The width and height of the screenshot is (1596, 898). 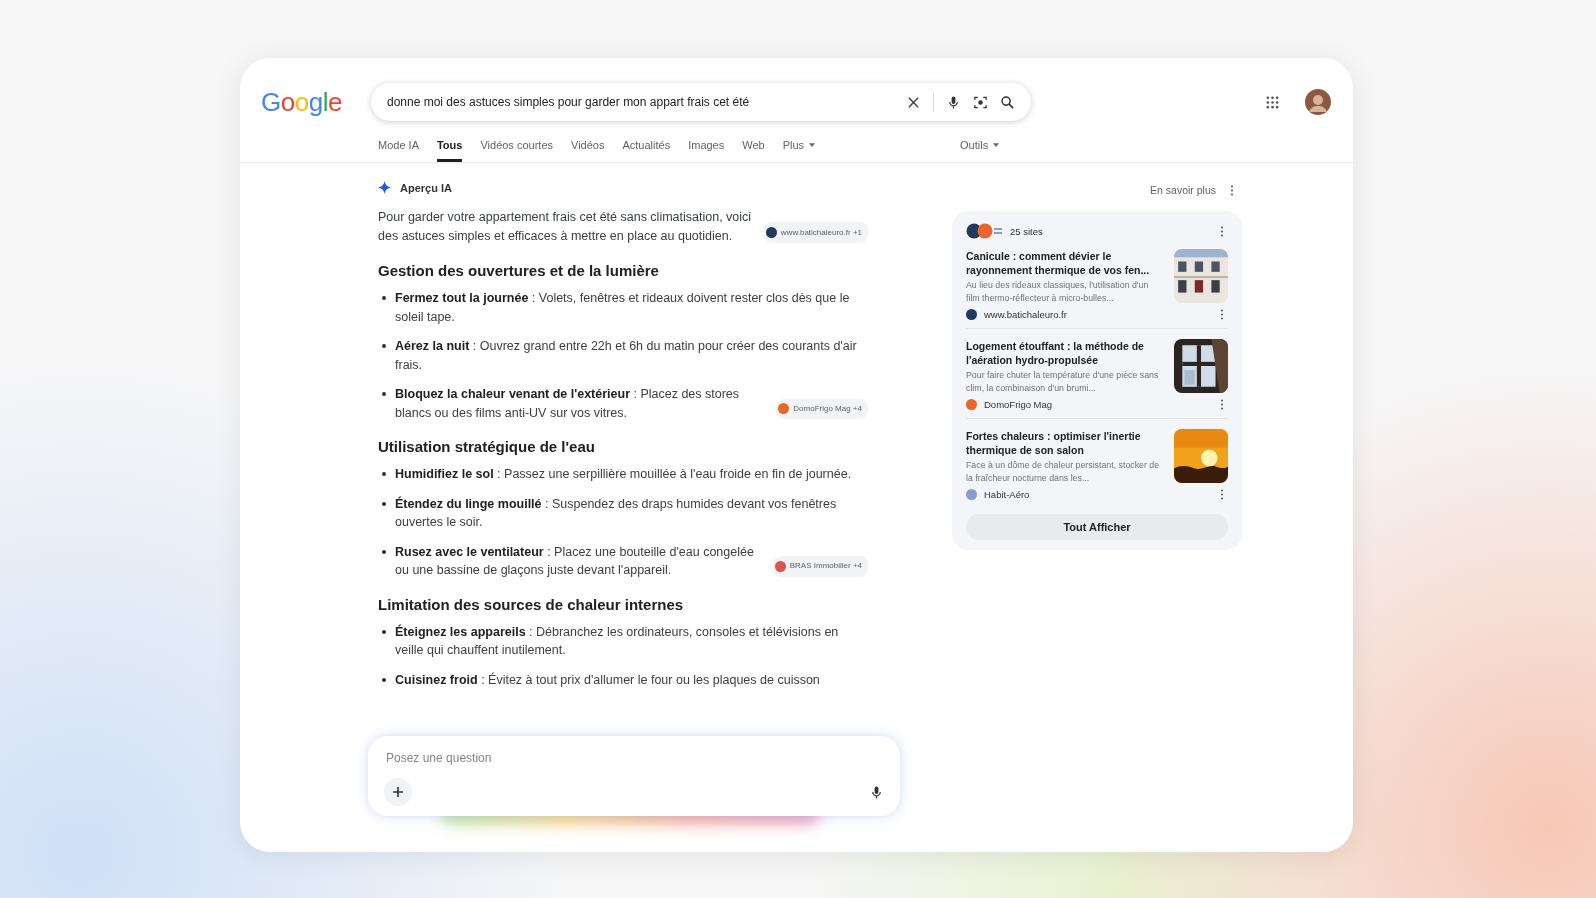 I want to click on search-query: donne moi des astuces simples pour garder mon appart frais cet été, so click(x=569, y=102).